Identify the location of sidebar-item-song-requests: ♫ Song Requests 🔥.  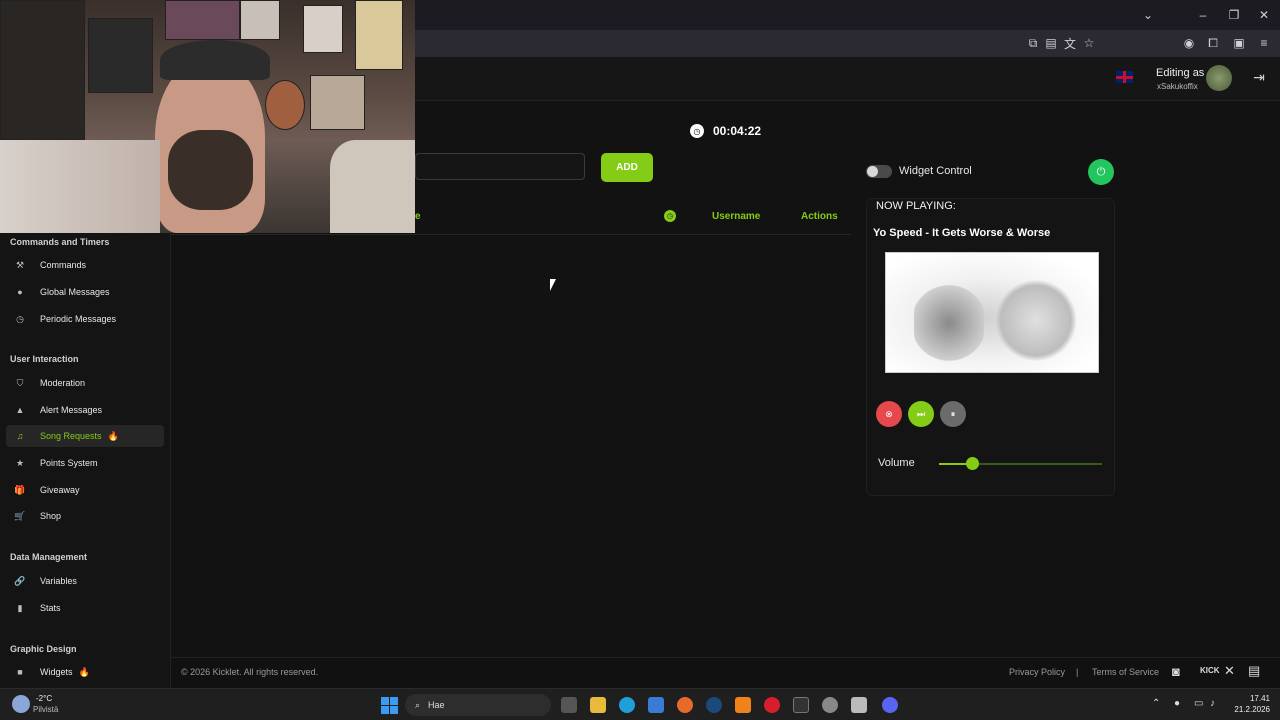
(85, 436).